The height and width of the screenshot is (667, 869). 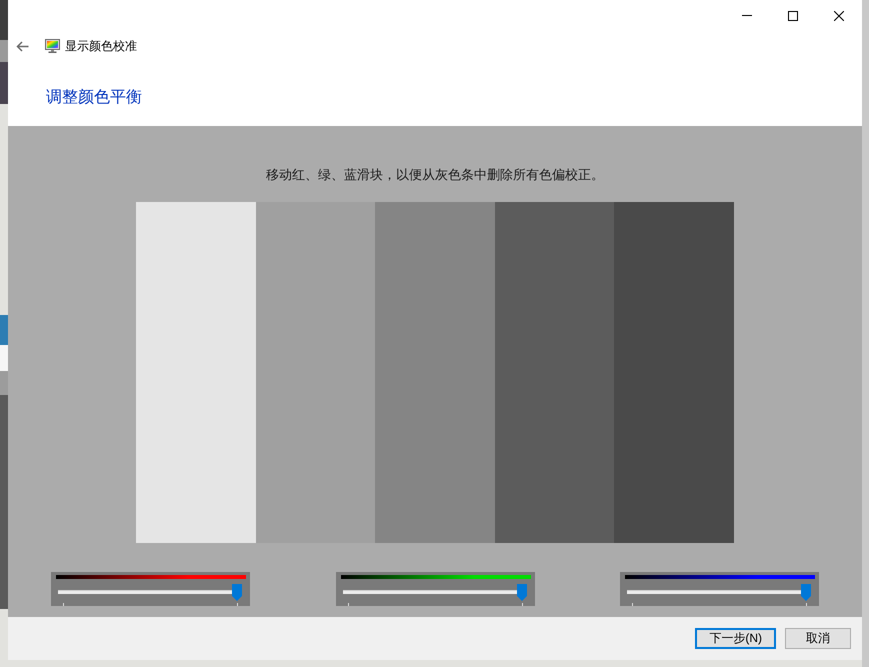 What do you see at coordinates (747, 15) in the screenshot?
I see `minimize-icon` at bounding box center [747, 15].